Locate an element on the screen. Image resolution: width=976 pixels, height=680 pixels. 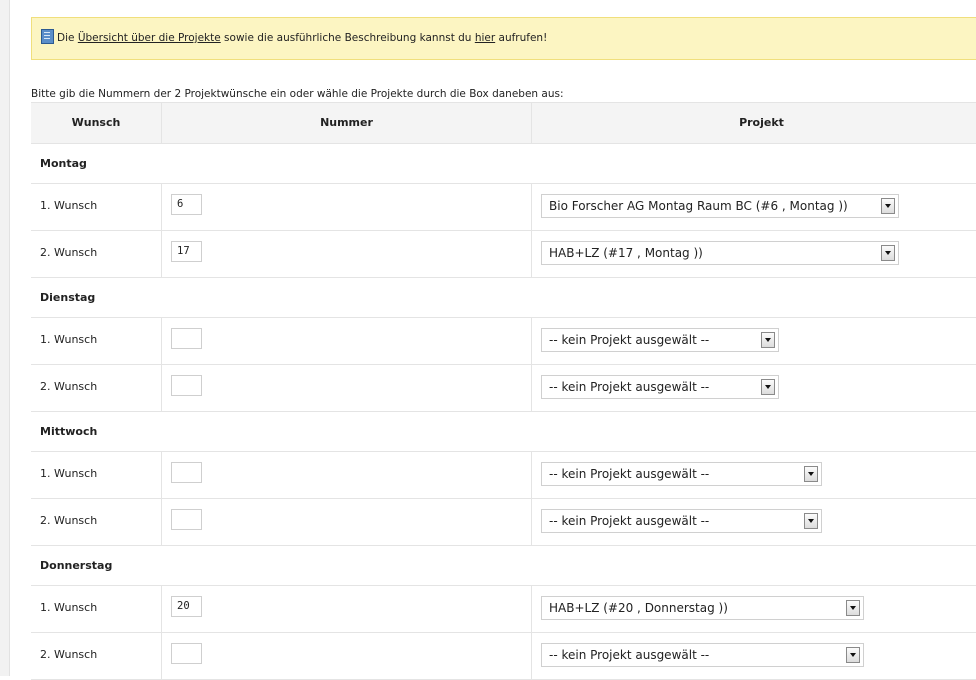
day-row-donnerstag: Donnerstag is located at coordinates (503, 566).